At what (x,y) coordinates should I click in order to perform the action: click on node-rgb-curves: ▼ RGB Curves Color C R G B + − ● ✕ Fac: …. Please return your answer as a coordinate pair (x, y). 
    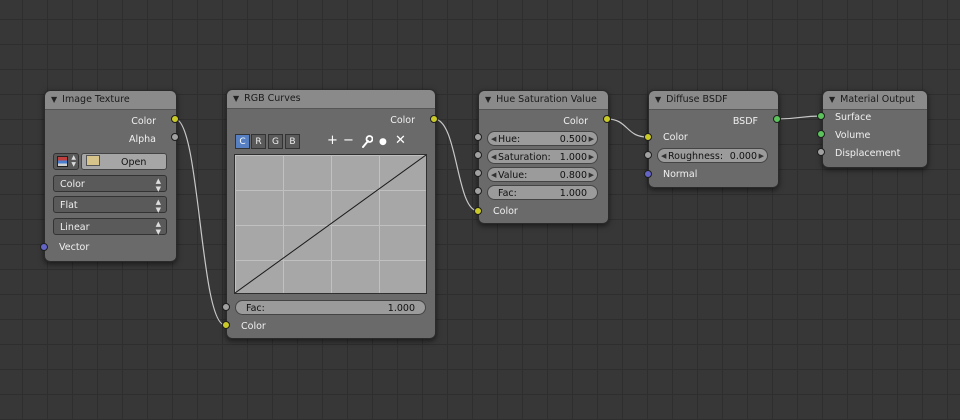
    Looking at the image, I should click on (331, 214).